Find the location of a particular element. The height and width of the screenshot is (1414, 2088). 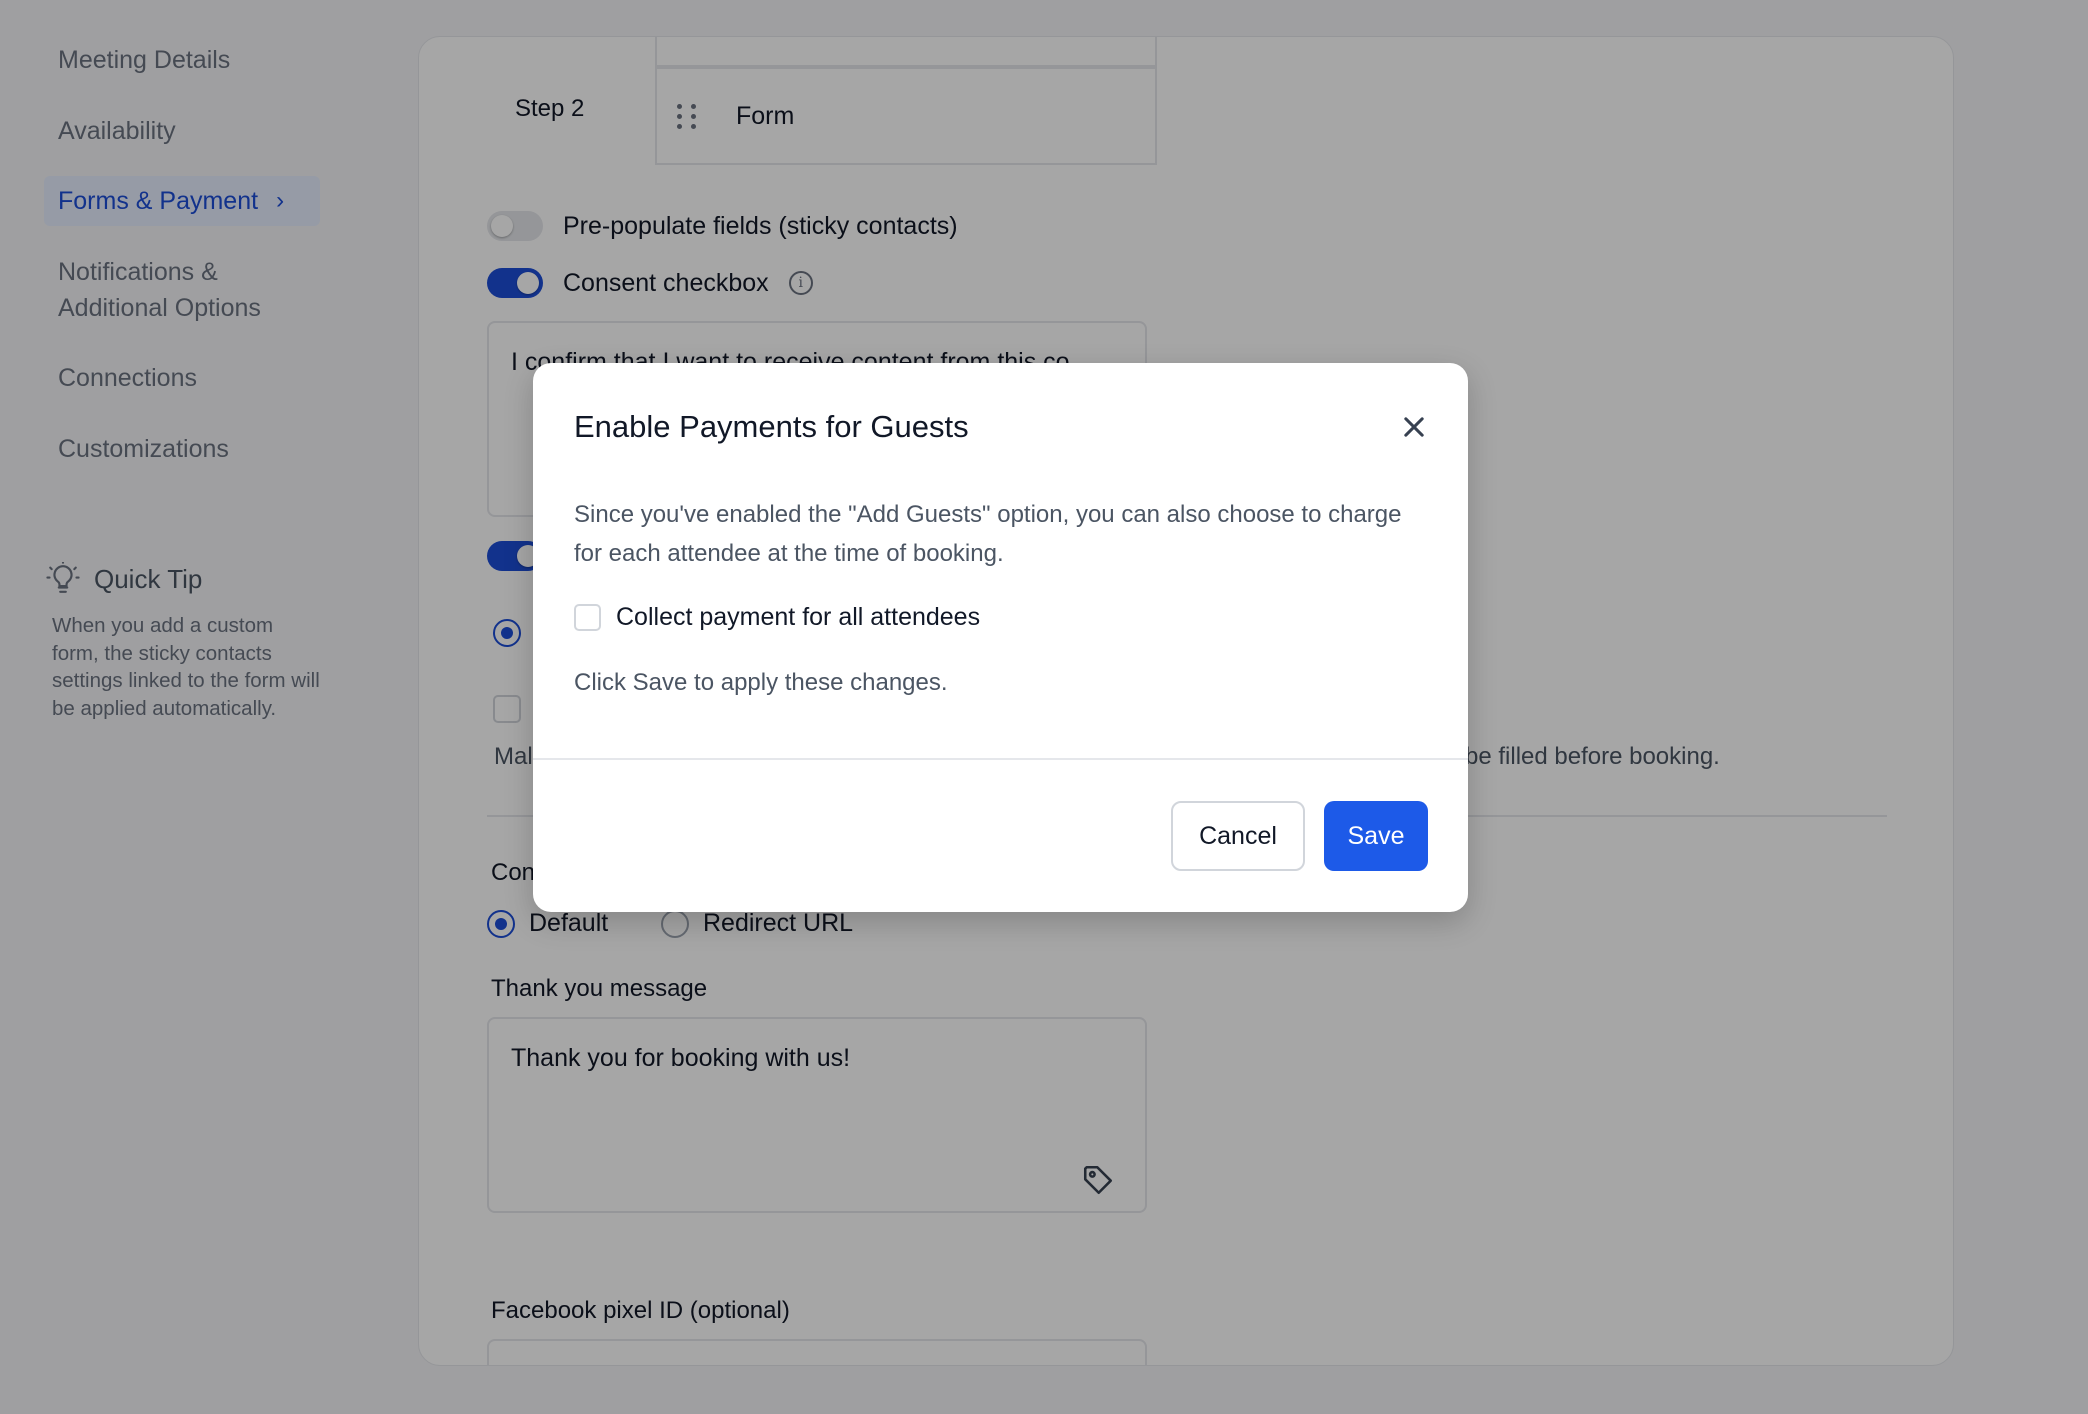

cancel-button: Cancel is located at coordinates (1238, 836).